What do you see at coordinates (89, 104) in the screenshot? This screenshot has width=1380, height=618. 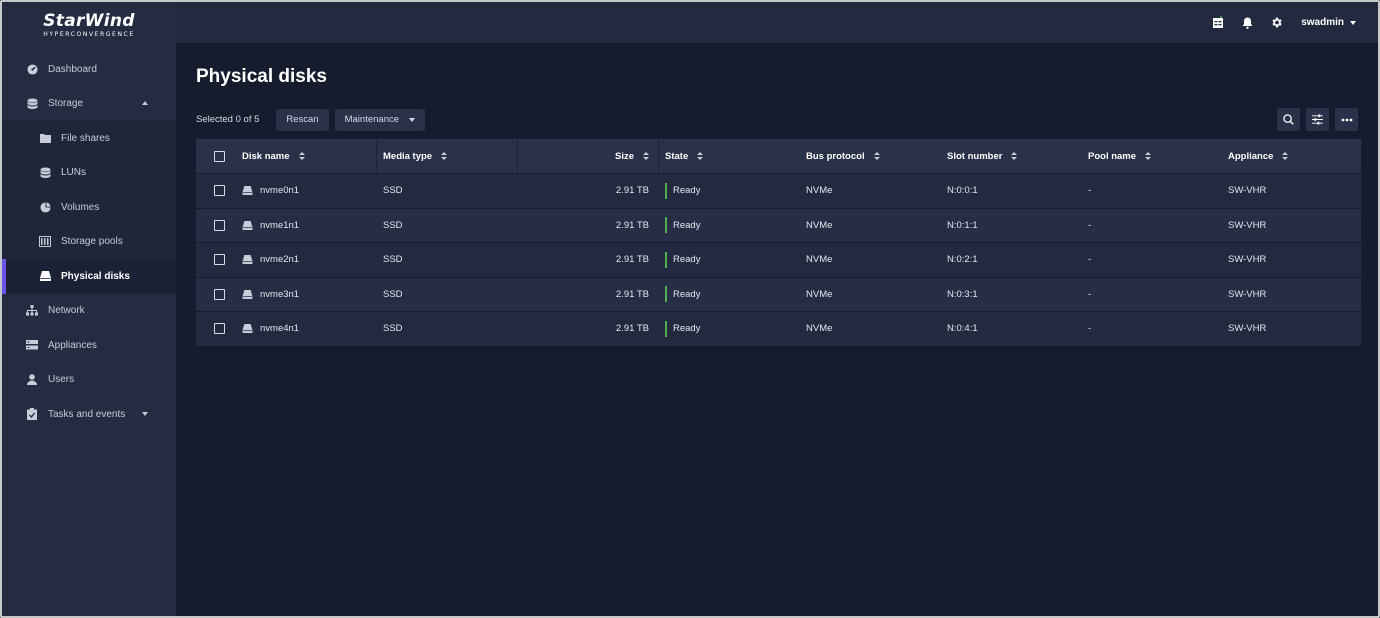 I see `sidebar-item-storage: Storage` at bounding box center [89, 104].